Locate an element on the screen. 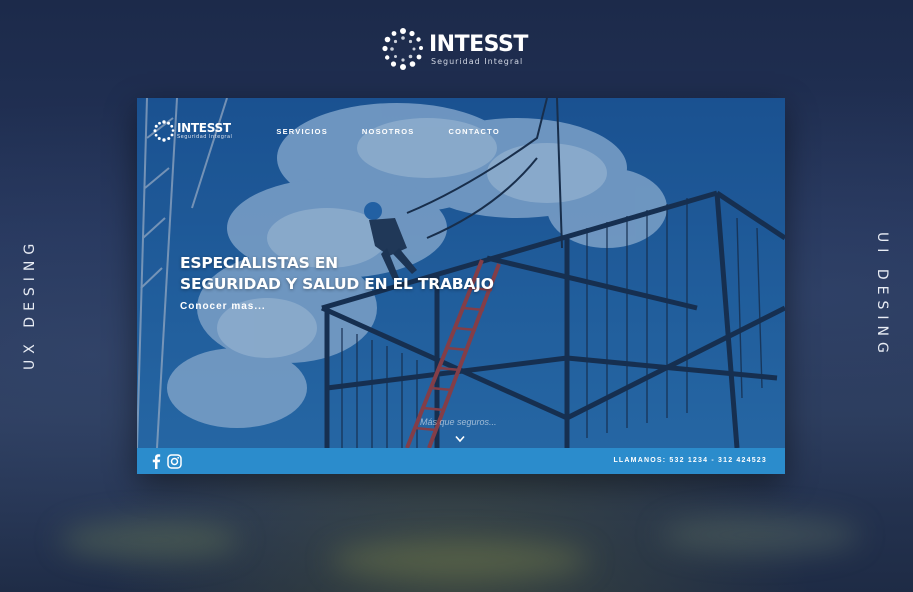  site-logo: INTESST Seguridad Integral is located at coordinates (192, 131).